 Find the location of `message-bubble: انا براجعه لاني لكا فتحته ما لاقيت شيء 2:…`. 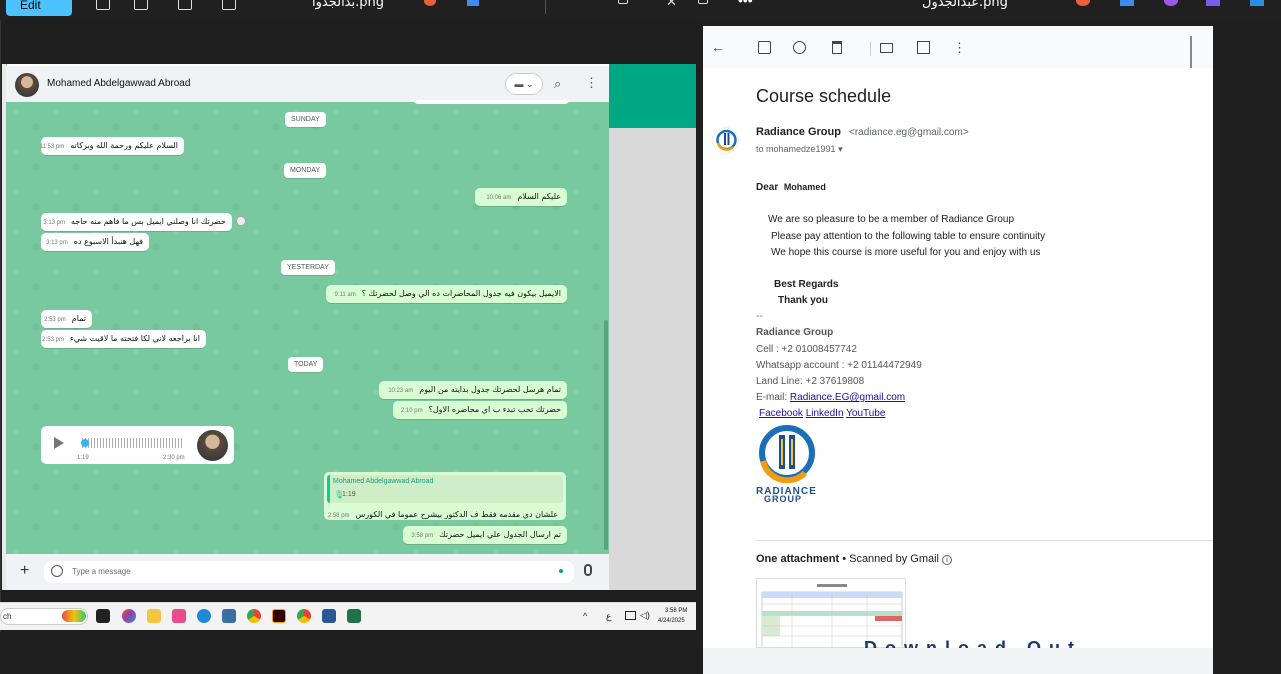

message-bubble: انا براجعه لاني لكا فتحته ما لاقيت شيء 2:… is located at coordinates (123, 339).